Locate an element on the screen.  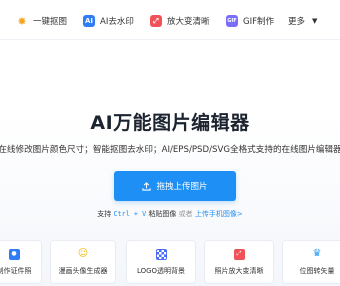
tool-card-cartoon-avatar: ☺ 漫画头像生成器 is located at coordinates (83, 262).